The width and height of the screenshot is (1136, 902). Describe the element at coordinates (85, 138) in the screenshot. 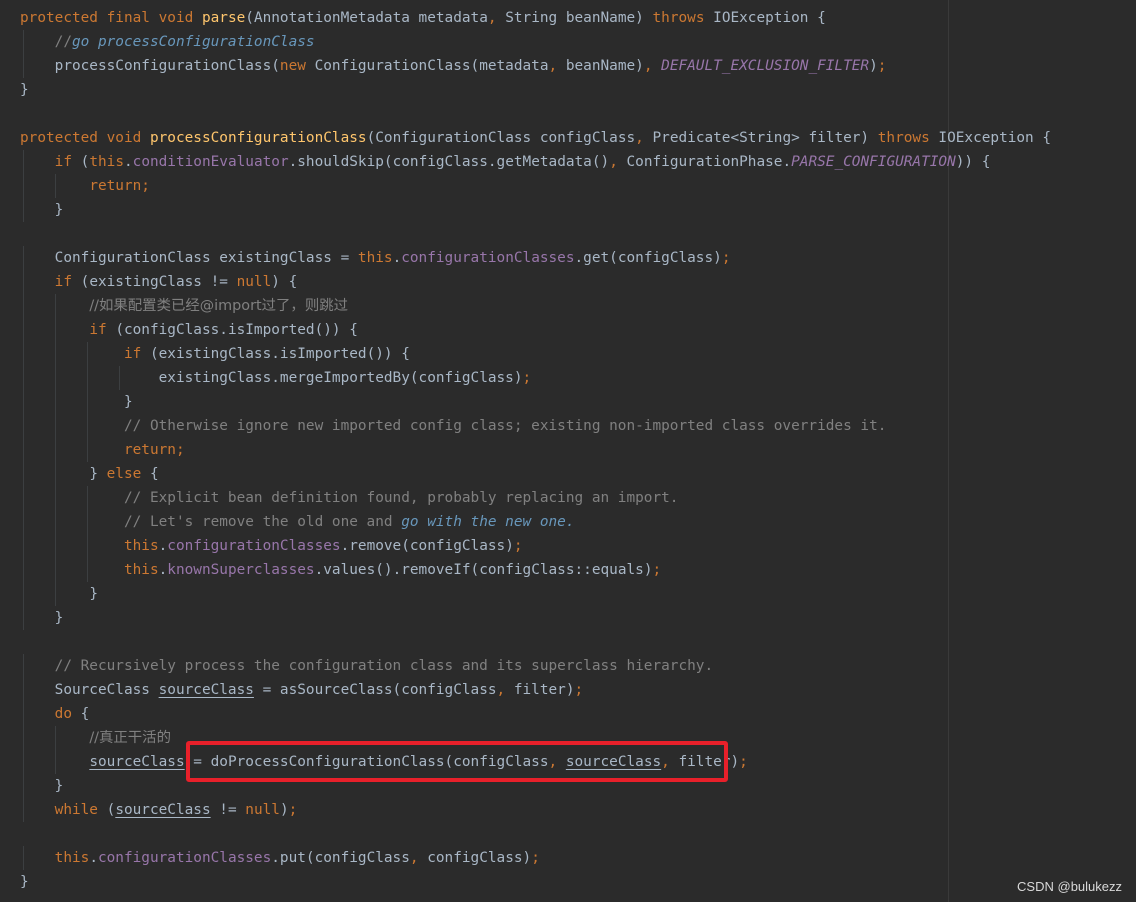

I see `code-token-kw: protected void` at that location.